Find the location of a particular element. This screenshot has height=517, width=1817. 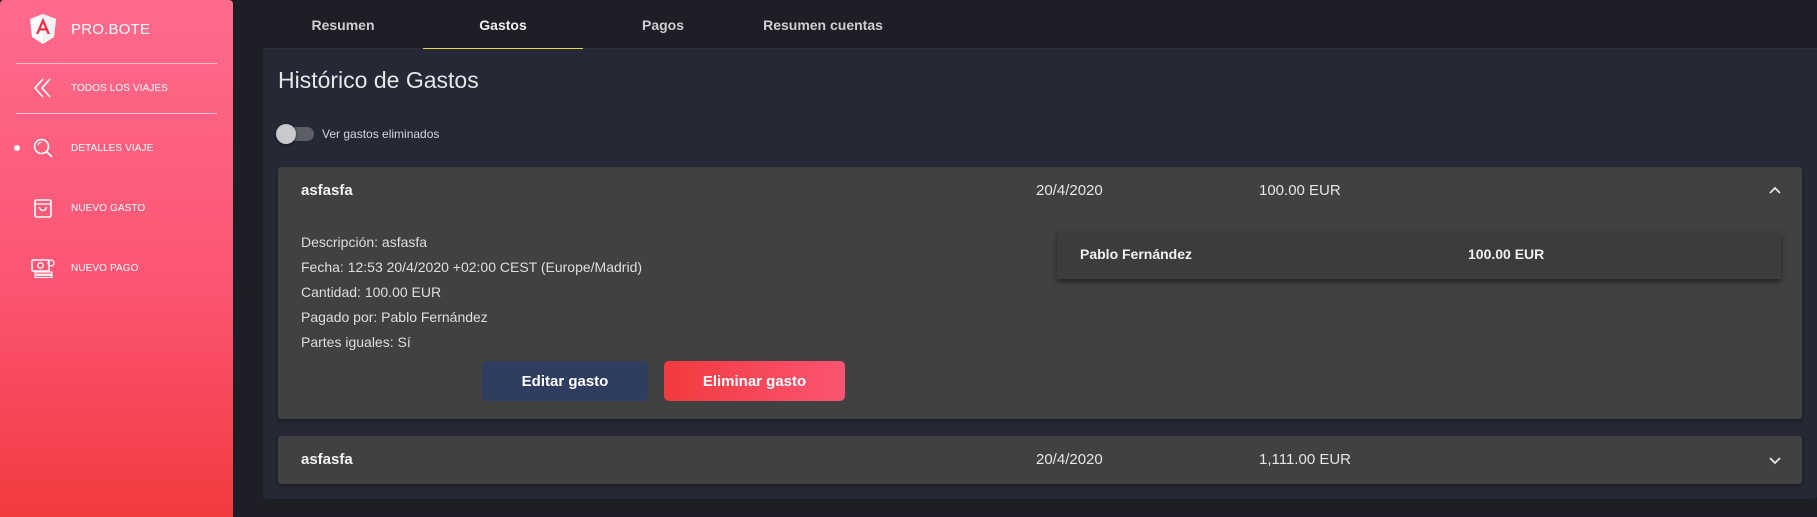

delete-expense-button: Eliminar gasto is located at coordinates (754, 381).